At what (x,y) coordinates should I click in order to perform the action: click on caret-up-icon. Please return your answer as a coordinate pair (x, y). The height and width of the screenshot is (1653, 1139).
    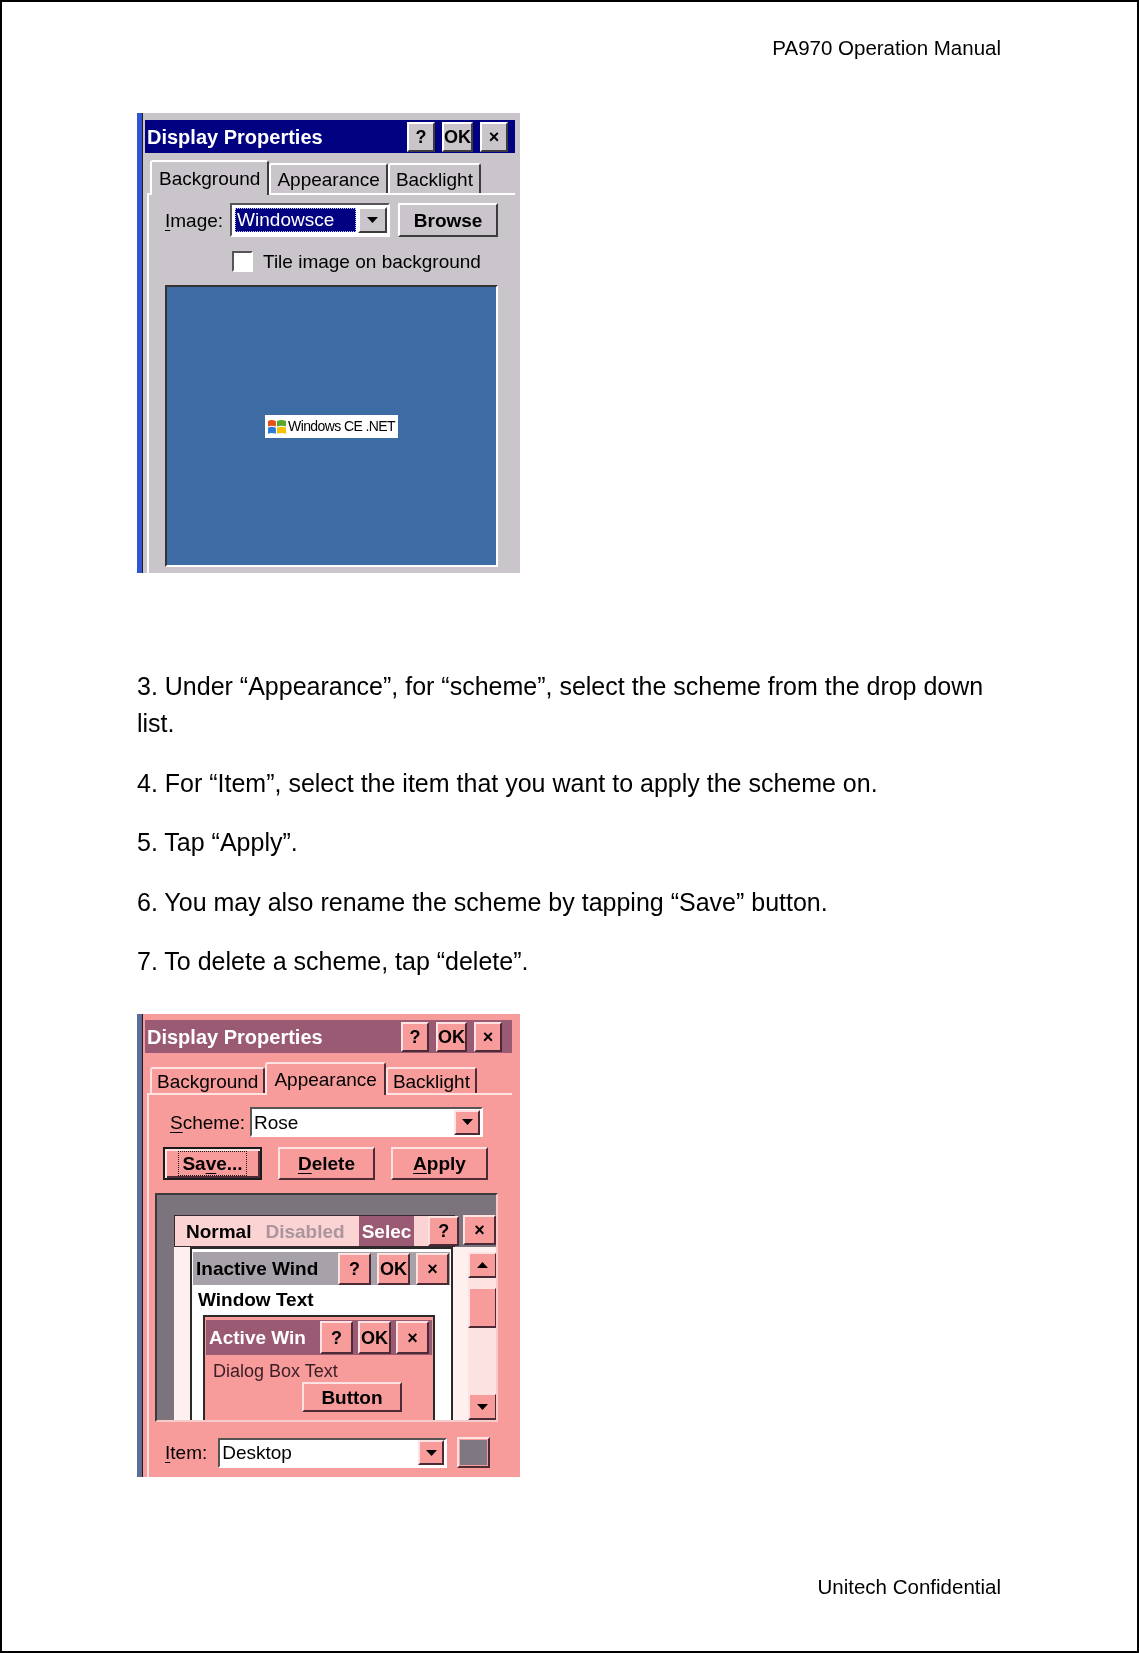
    Looking at the image, I should click on (482, 1265).